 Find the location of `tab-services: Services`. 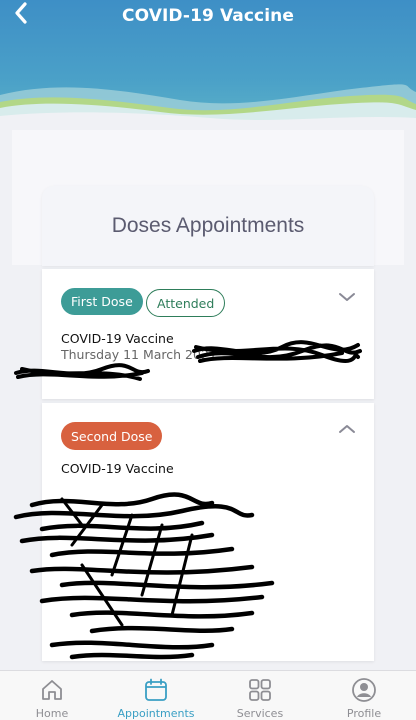

tab-services: Services is located at coordinates (260, 695).